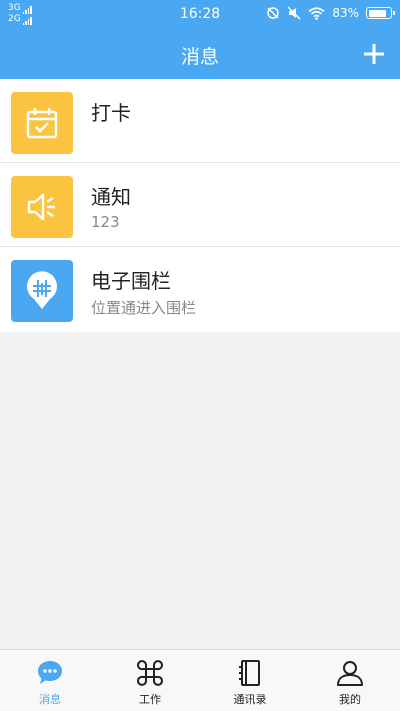 The width and height of the screenshot is (400, 711). I want to click on tab-contacts: 通讯录, so click(250, 680).